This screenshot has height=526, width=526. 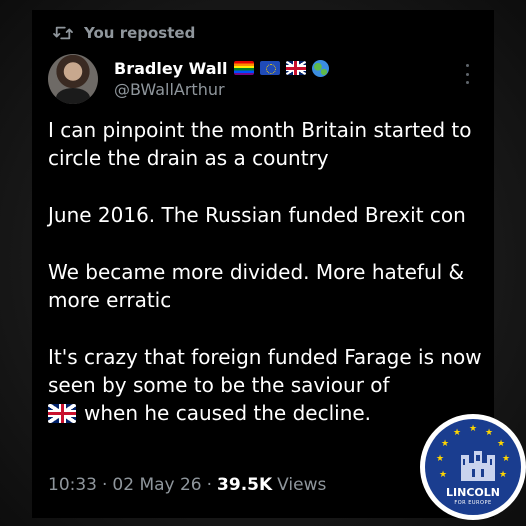 What do you see at coordinates (320, 68) in the screenshot?
I see `globe-icon` at bounding box center [320, 68].